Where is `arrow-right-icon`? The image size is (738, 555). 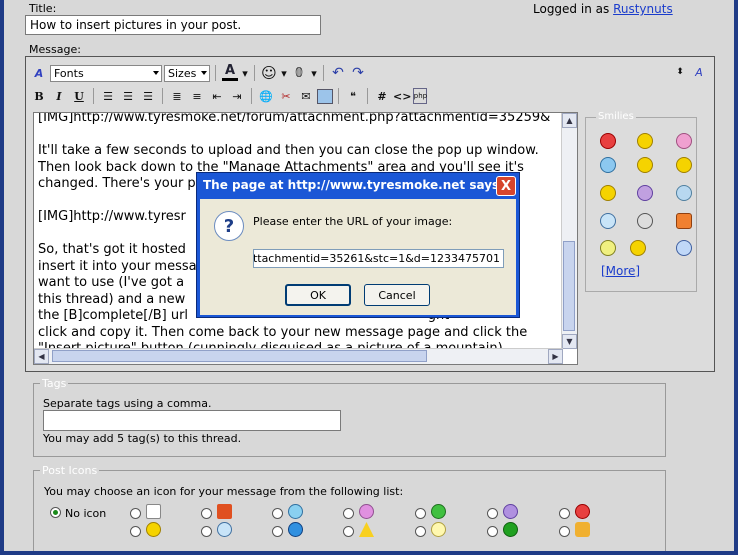
arrow-right-icon is located at coordinates (510, 529).